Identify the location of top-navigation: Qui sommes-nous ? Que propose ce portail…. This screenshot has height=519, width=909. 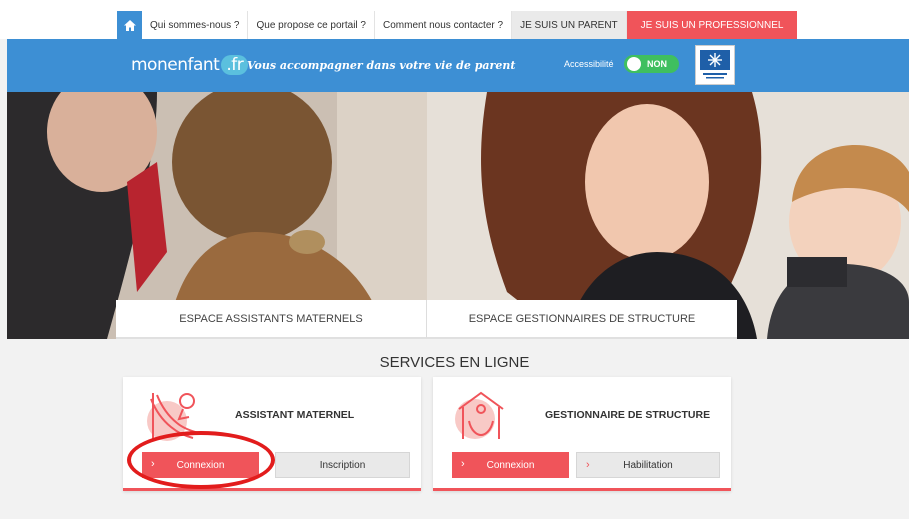
(454, 19).